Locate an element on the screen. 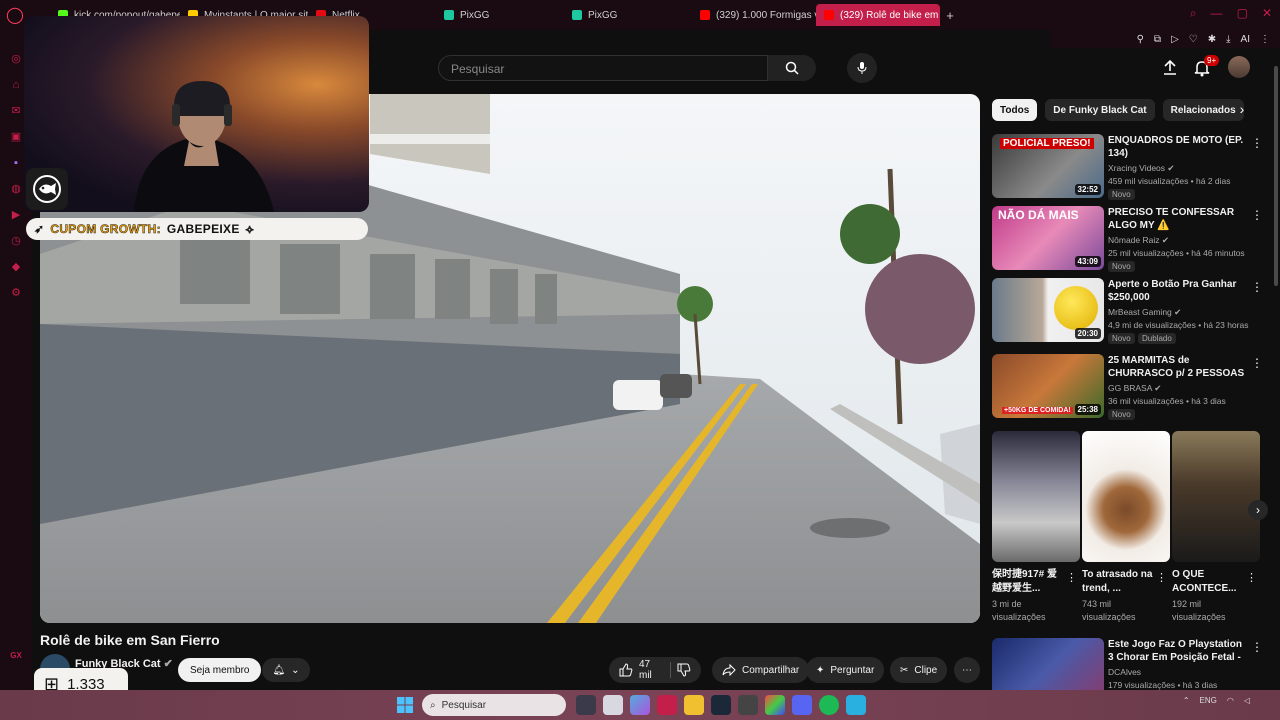  video-thumbnail: 20:30 is located at coordinates (1048, 310).